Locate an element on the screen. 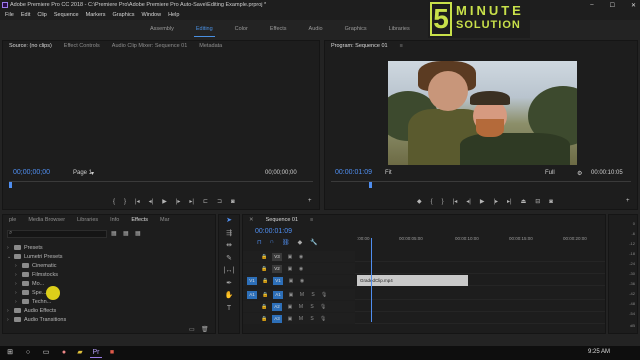 The width and height of the screenshot is (640, 360). ripple-edit-tool-icon: ⇹ is located at coordinates (229, 246).